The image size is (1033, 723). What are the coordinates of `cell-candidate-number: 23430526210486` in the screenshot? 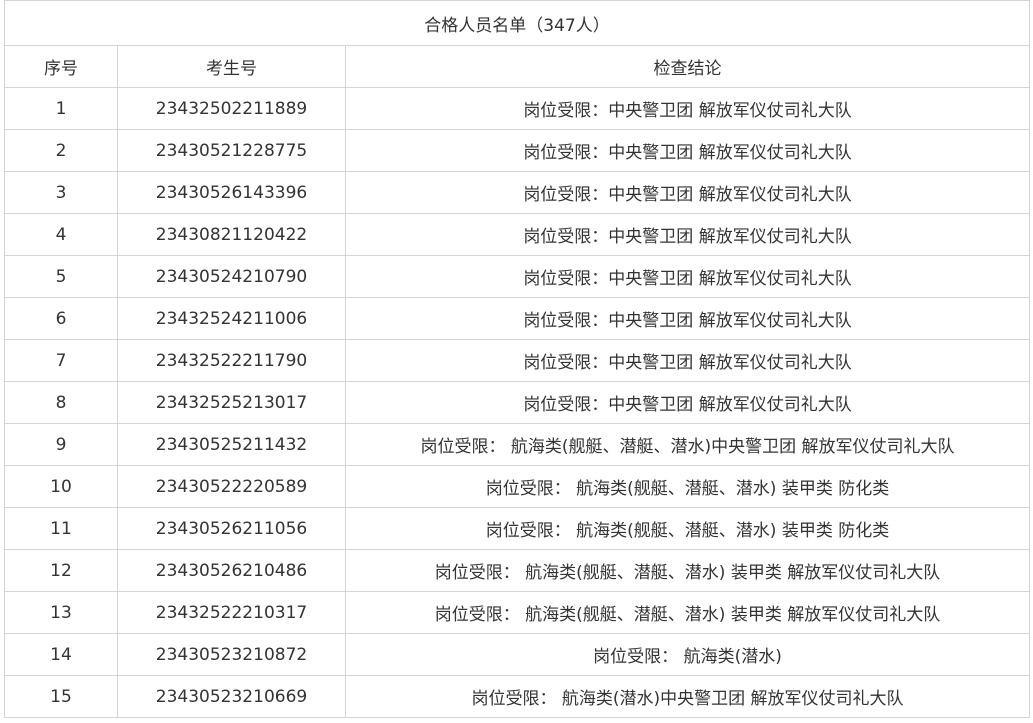 It's located at (231, 570).